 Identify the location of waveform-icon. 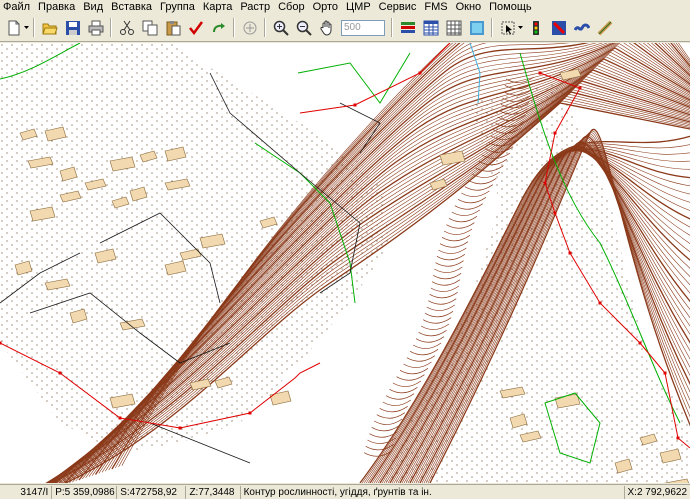
(581, 27).